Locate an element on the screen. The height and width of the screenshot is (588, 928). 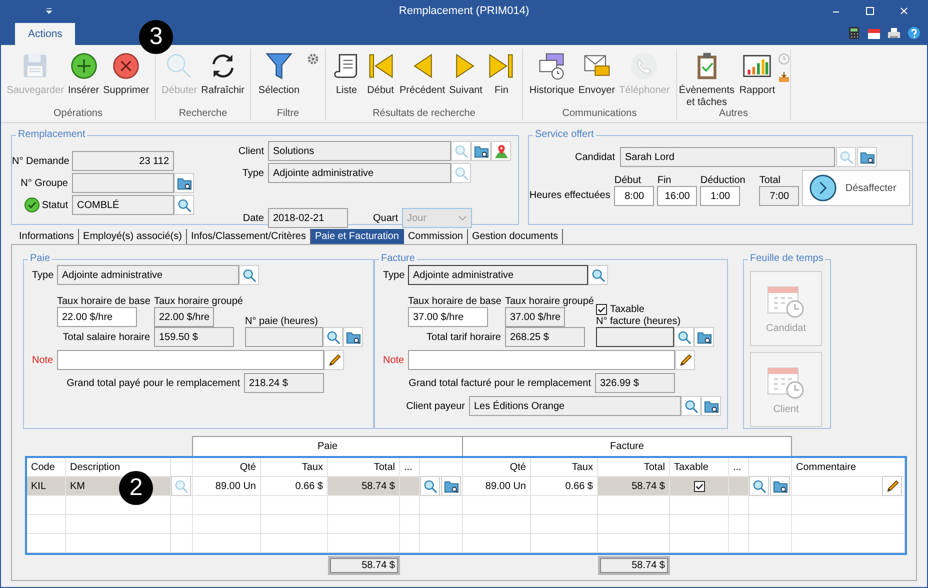
time-field: 8:00 is located at coordinates (634, 196).